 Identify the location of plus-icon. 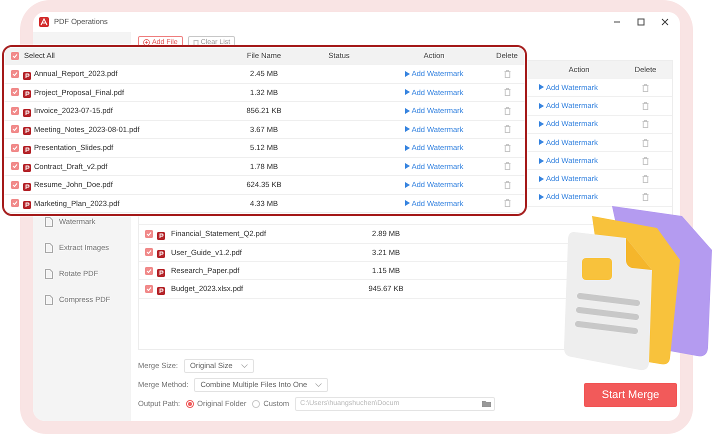
(146, 42).